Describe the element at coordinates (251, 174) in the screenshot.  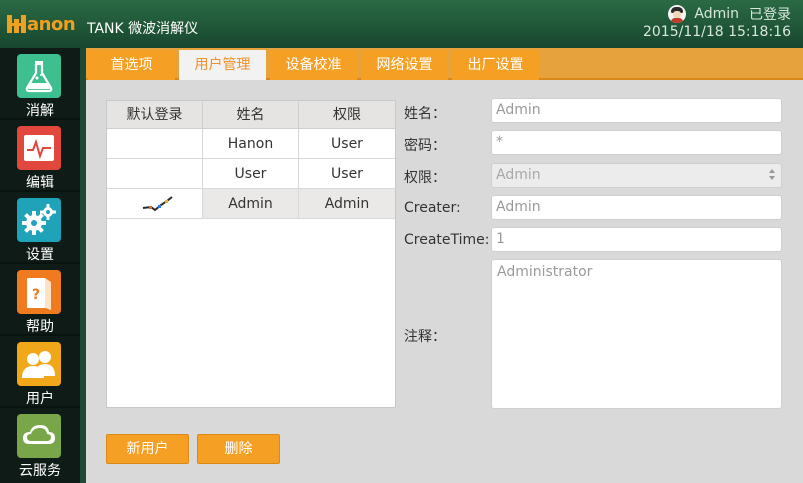
I see `cell-name: User` at that location.